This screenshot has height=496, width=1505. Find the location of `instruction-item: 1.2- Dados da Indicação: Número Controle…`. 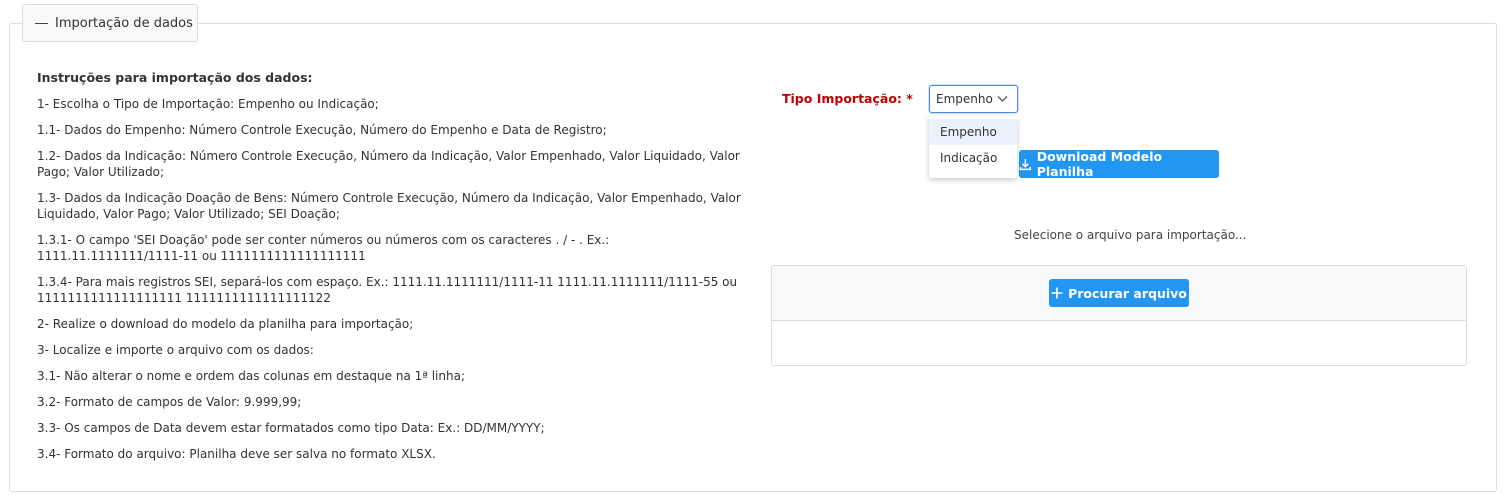

instruction-item: 1.2- Dados da Indicação: Número Controle… is located at coordinates (388, 164).